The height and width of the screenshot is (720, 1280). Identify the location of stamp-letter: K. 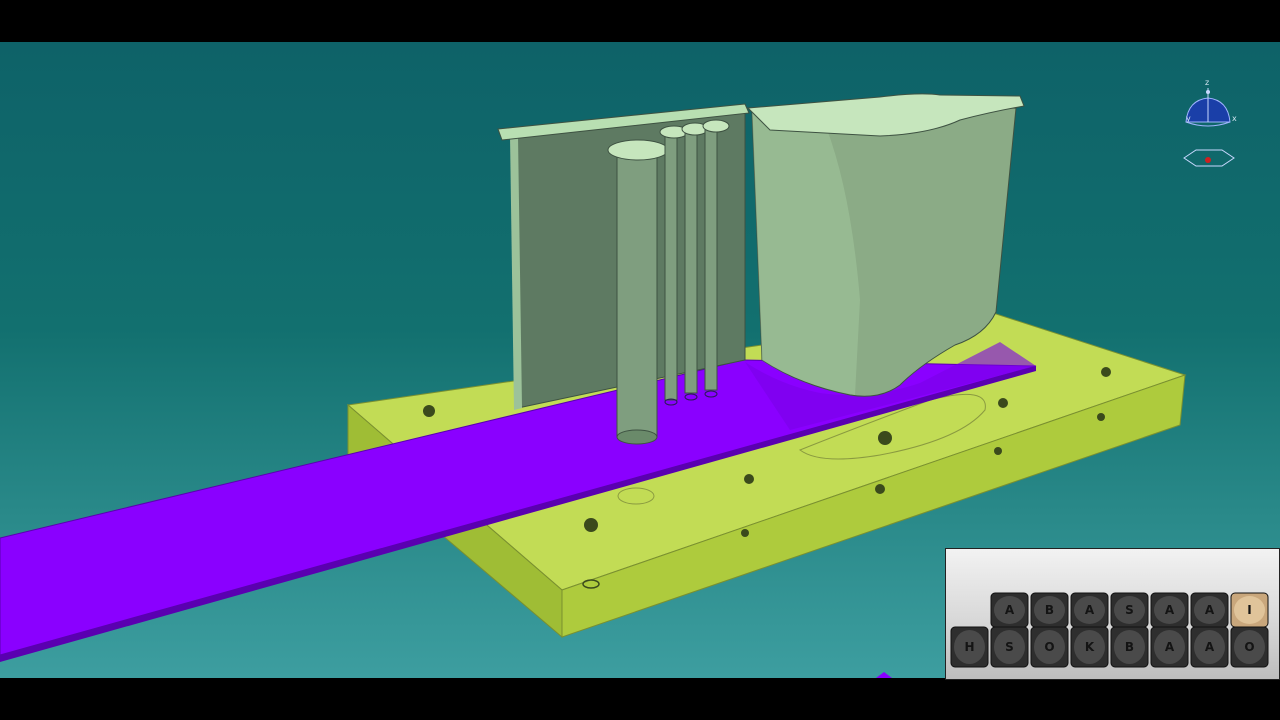
(1090, 647).